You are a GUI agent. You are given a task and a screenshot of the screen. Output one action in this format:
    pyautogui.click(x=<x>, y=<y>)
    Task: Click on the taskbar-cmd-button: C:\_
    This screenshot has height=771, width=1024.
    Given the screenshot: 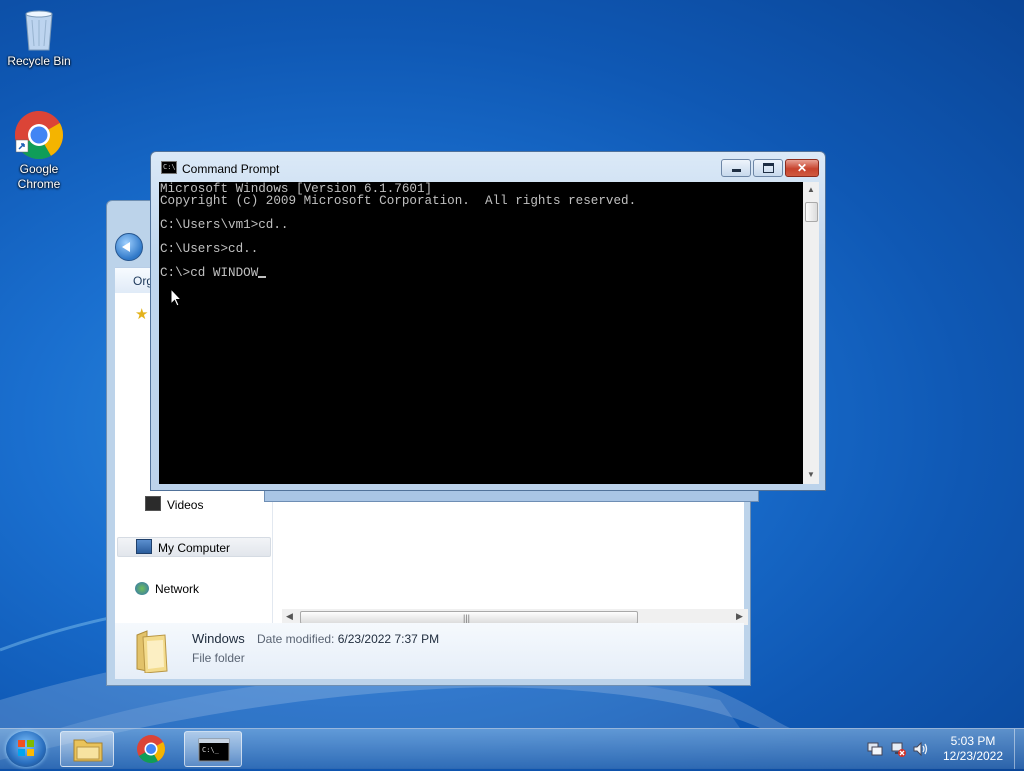 What is the action you would take?
    pyautogui.click(x=213, y=749)
    